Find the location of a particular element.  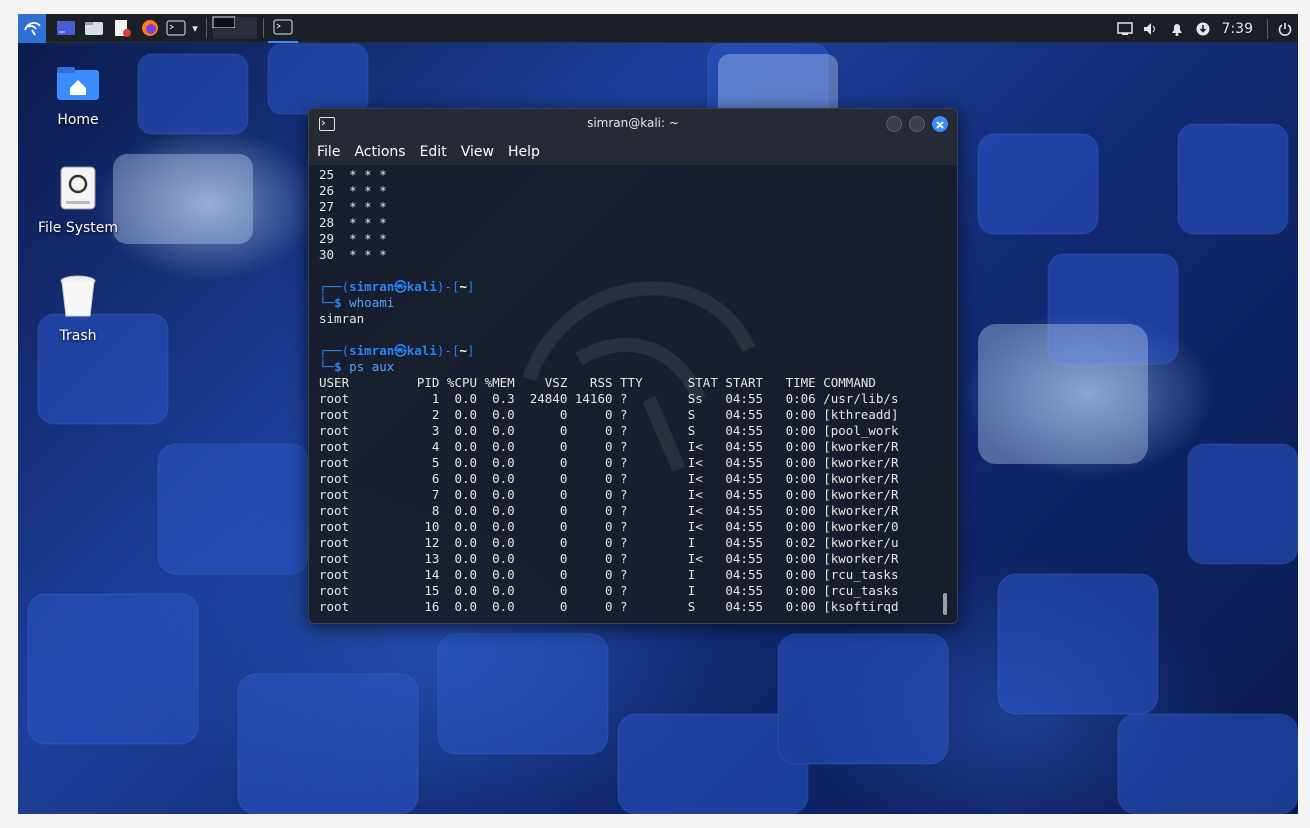

text-editor-launcher is located at coordinates (122, 28).